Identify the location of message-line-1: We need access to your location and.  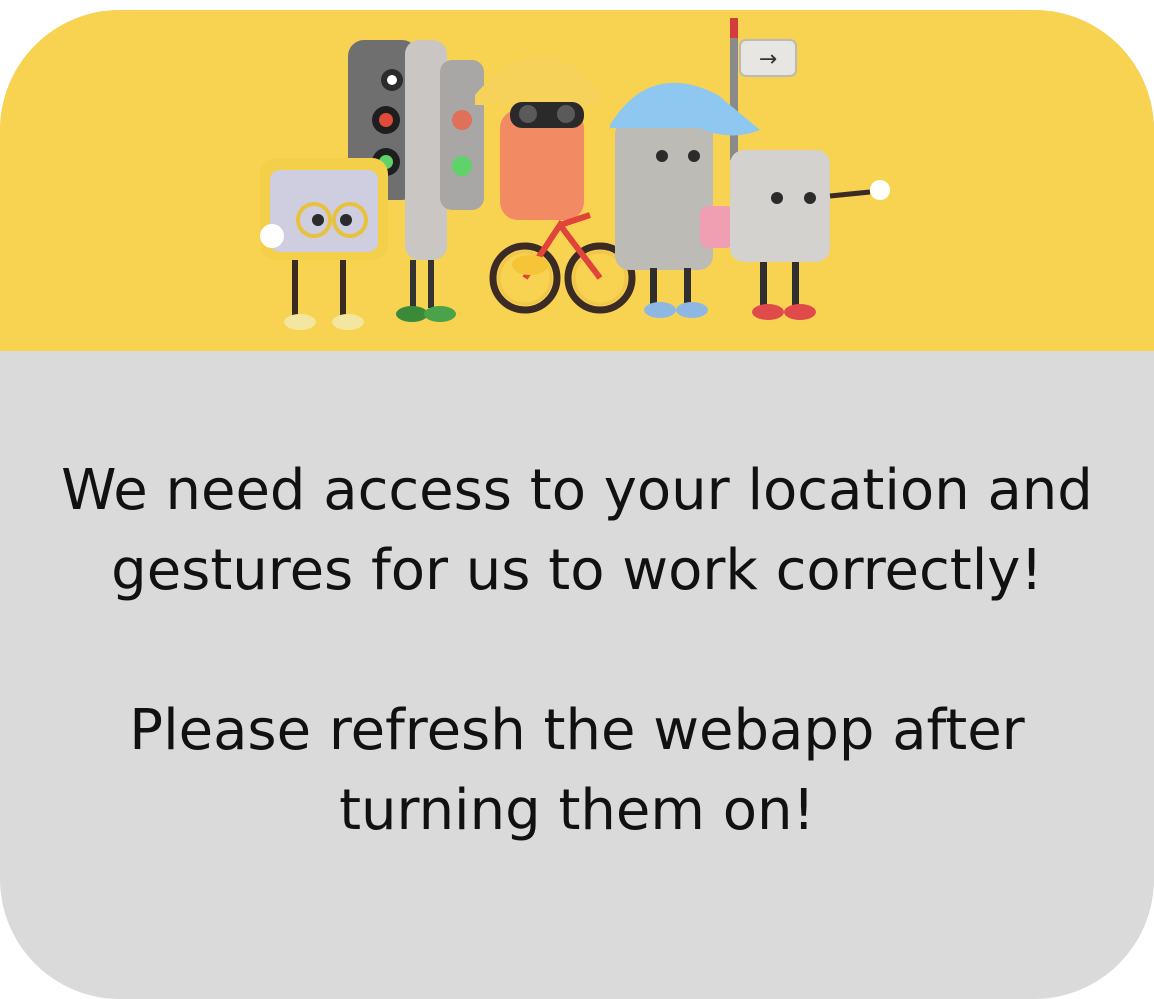
(577, 490).